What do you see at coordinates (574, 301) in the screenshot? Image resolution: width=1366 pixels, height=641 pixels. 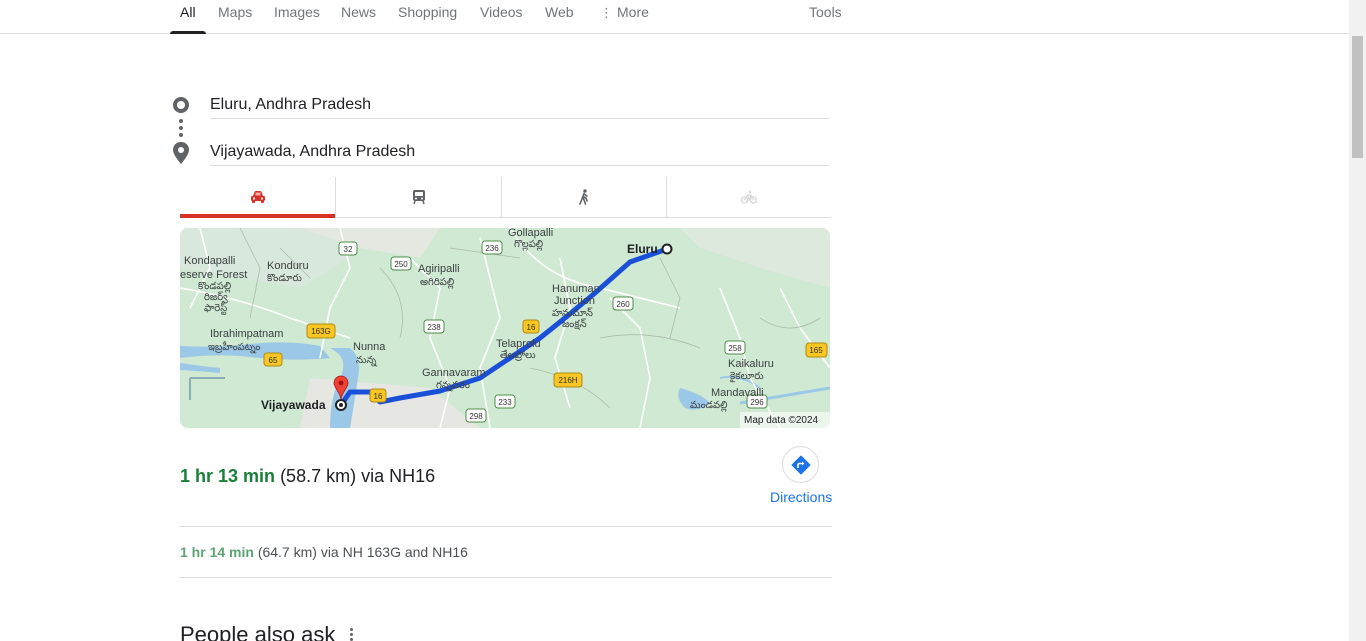 I see `svg-text: Junction` at bounding box center [574, 301].